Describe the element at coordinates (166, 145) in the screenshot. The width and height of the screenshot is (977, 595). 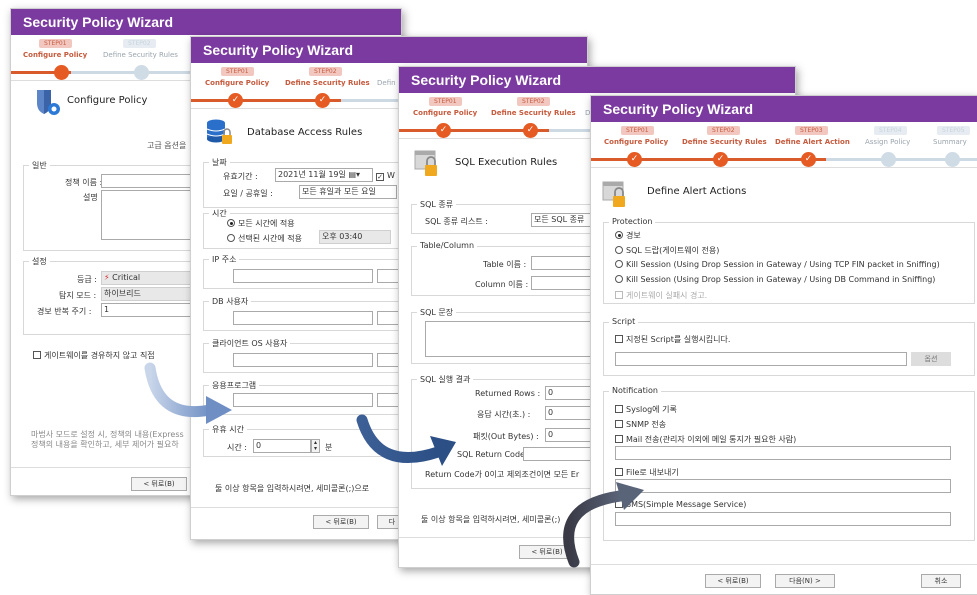
I see `advanced-options-link: 고급 옵션을` at that location.